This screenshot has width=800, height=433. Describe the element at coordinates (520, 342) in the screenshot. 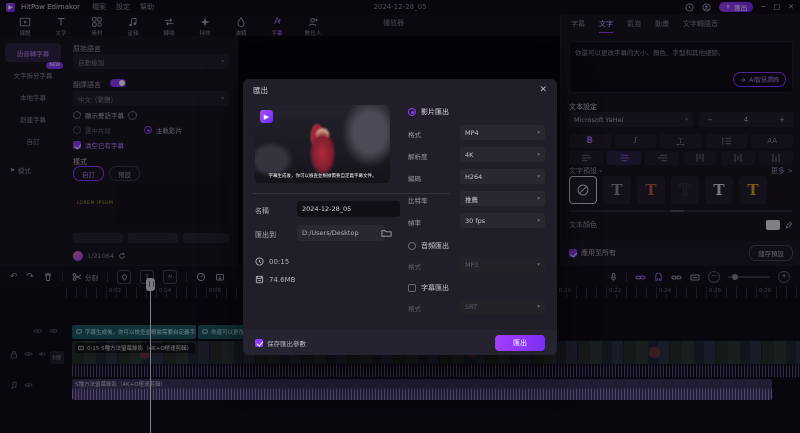

I see `confirm-export-button: 匯出` at that location.